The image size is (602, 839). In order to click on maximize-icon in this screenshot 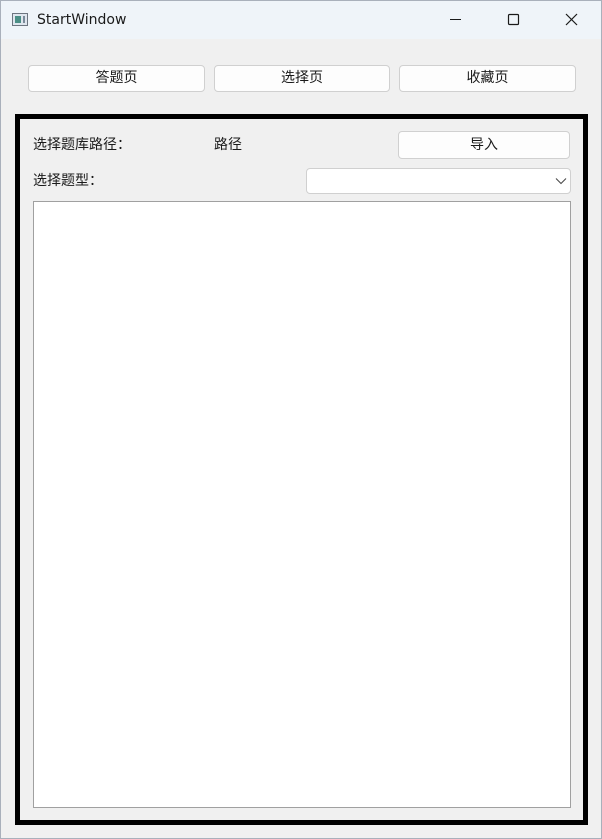, I will do `click(513, 19)`.